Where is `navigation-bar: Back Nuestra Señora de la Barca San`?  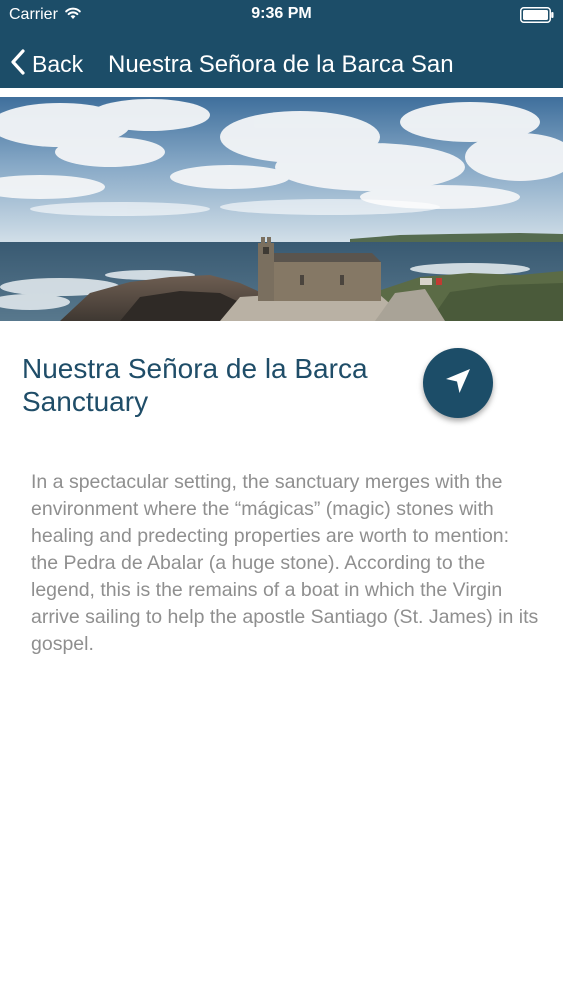
navigation-bar: Back Nuestra Señora de la Barca San is located at coordinates (281, 64).